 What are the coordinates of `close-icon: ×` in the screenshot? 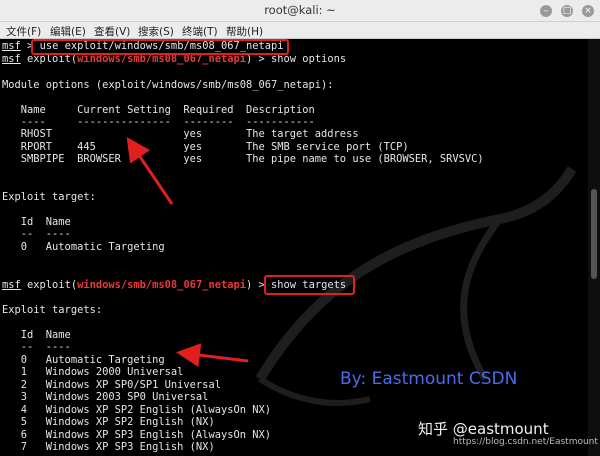 It's located at (588, 11).